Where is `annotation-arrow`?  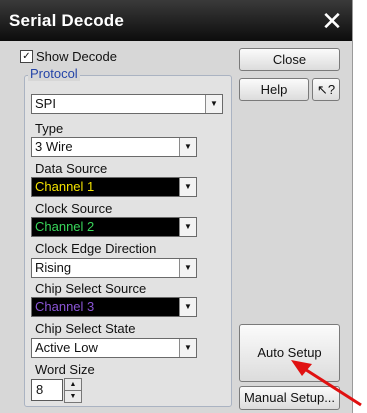 annotation-arrow is located at coordinates (326, 383).